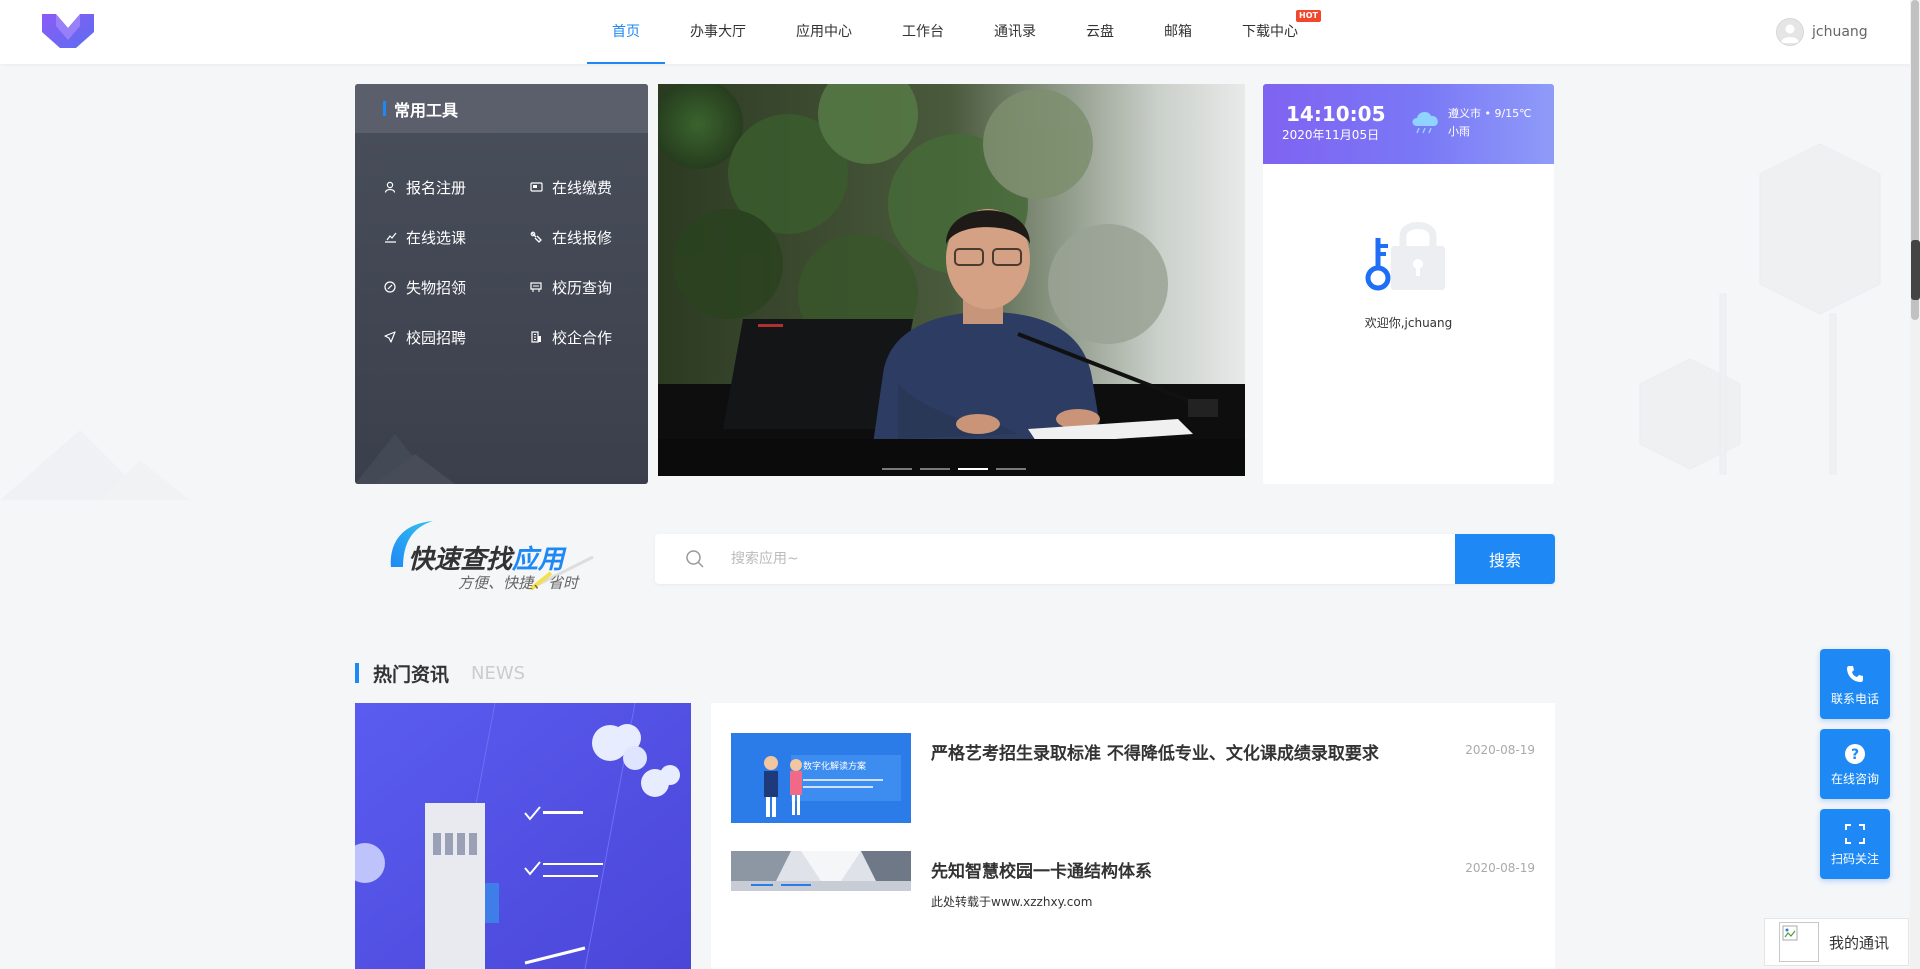 This screenshot has width=1920, height=969. I want to click on search-button: 搜索, so click(1505, 559).